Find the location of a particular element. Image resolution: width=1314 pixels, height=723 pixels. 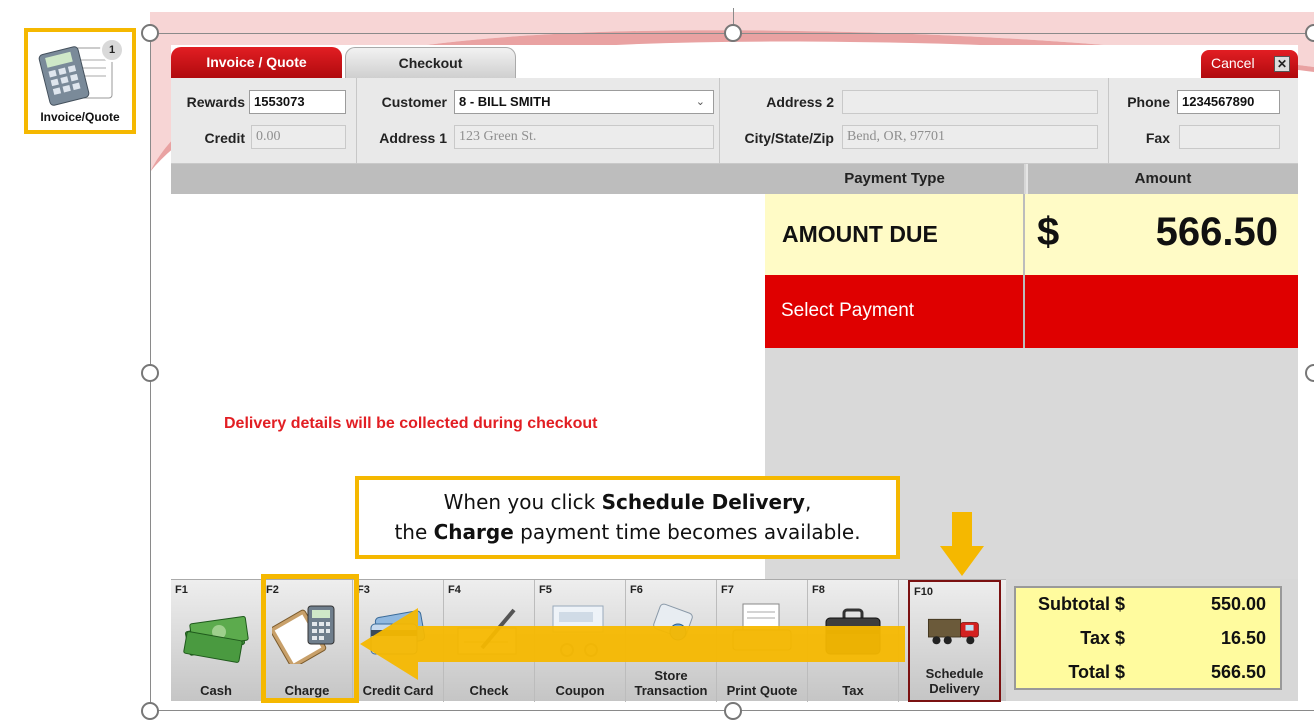

subtotal-row: Subtotal $ 550.00 is located at coordinates (1148, 609).